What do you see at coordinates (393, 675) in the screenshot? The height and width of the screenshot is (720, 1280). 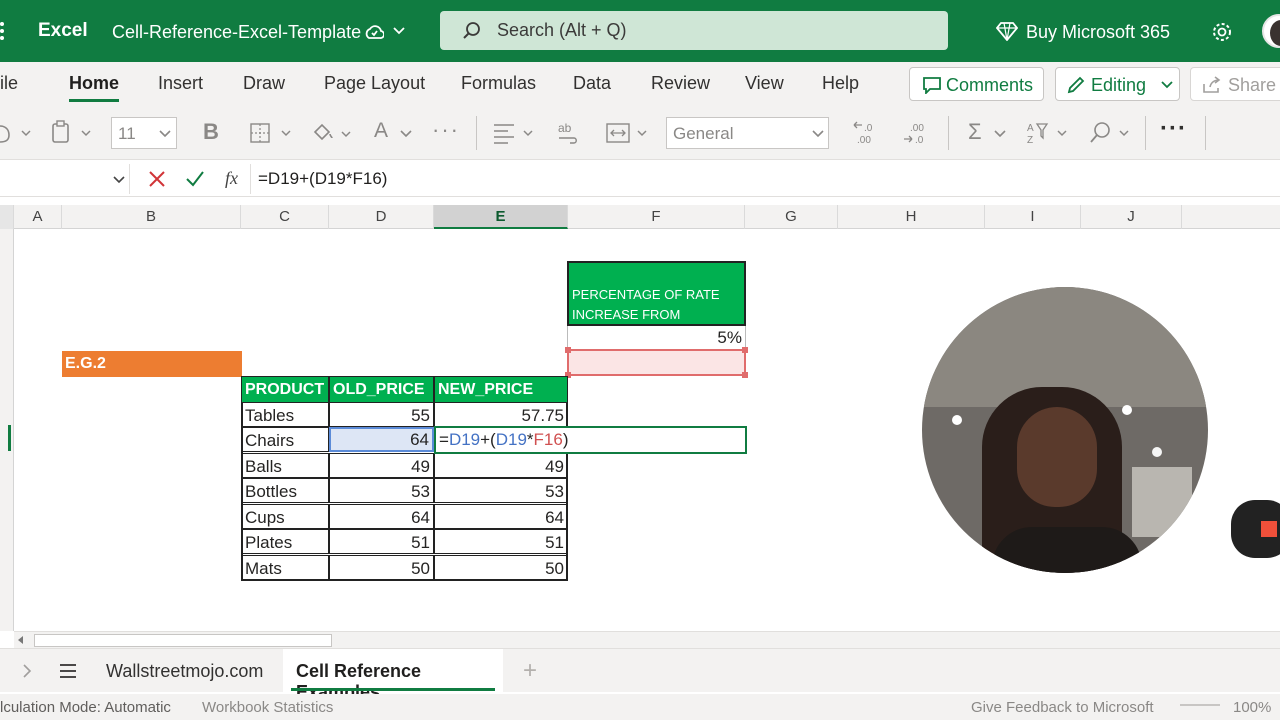 I see `sheet-tab-cell-reference-examples: Cell Reference Examples` at bounding box center [393, 675].